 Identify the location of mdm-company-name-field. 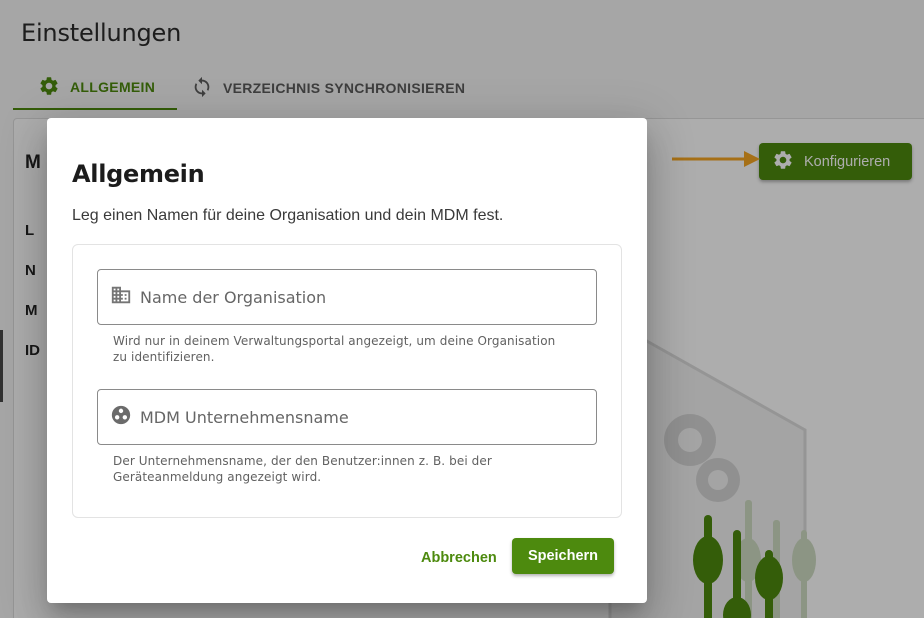
(347, 417).